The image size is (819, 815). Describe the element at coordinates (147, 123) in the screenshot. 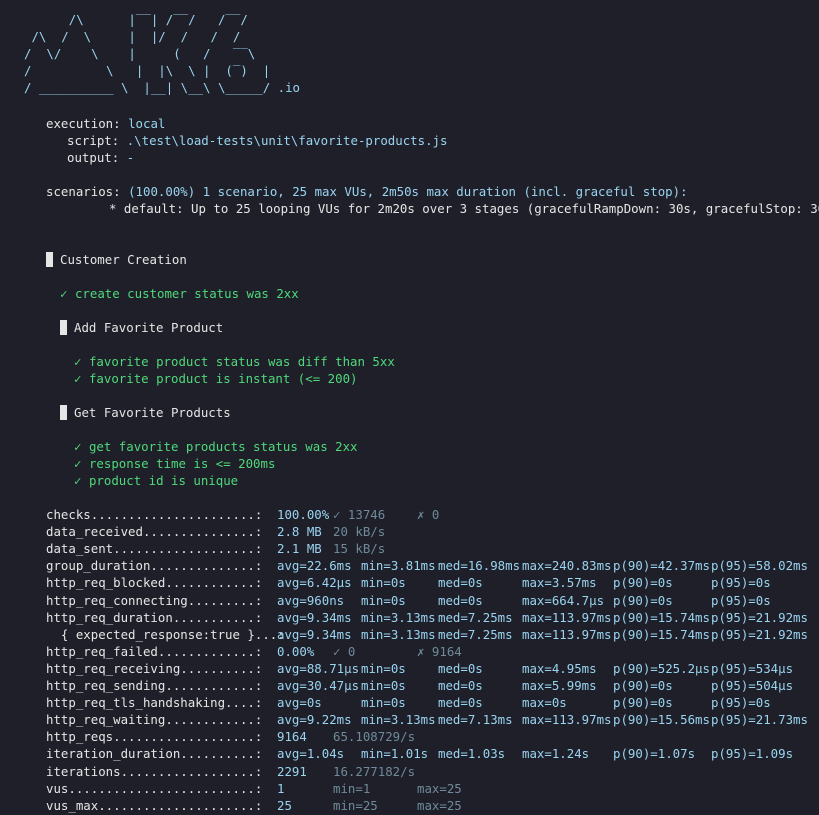

I see `execution-value: local` at that location.